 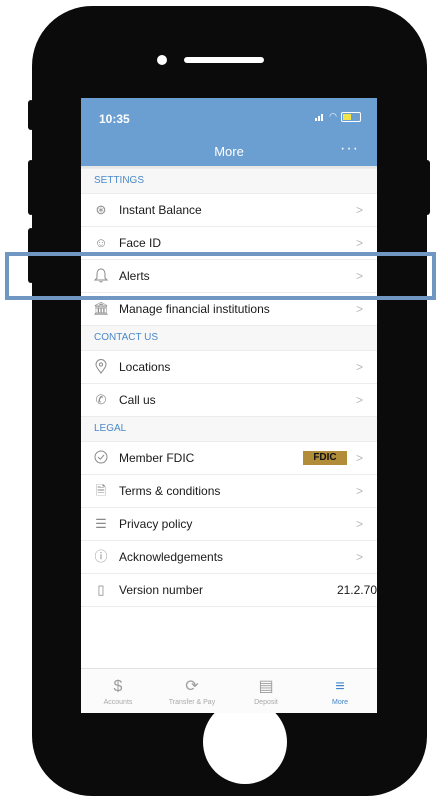 I want to click on volume-up-button, so click(x=31, y=187).